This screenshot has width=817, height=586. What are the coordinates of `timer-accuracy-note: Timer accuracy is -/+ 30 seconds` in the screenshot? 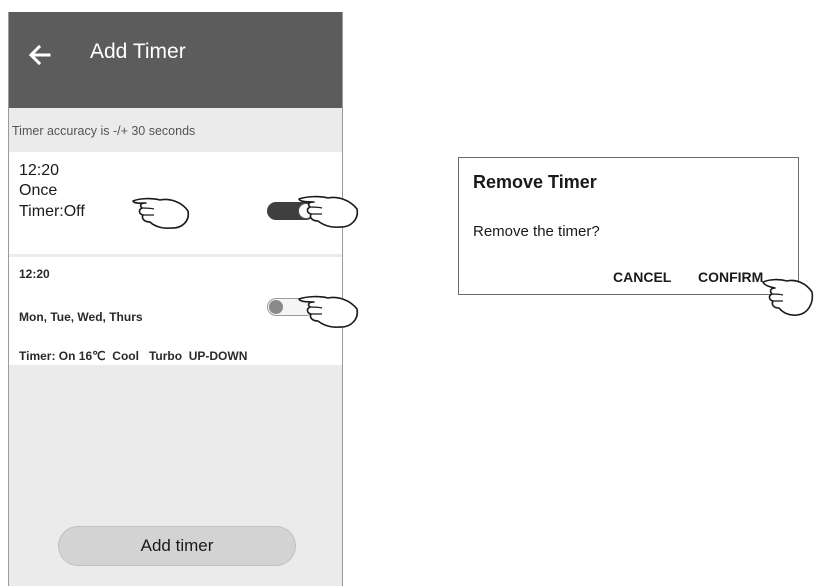 It's located at (104, 131).